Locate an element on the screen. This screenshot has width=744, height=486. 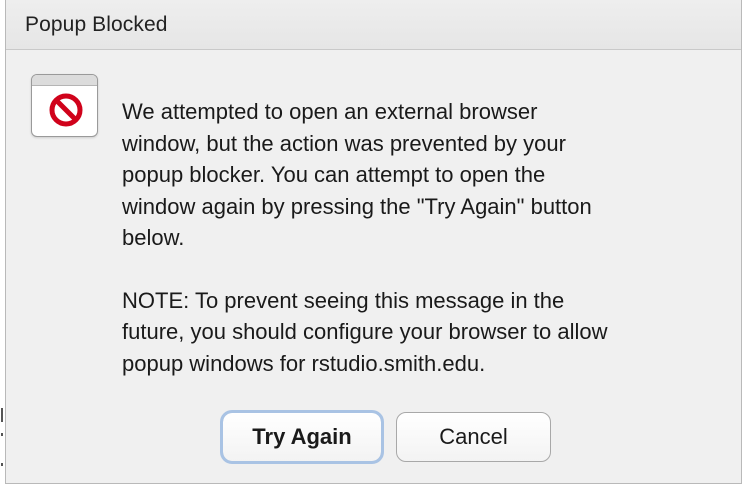
no-entry-icon is located at coordinates (66, 110).